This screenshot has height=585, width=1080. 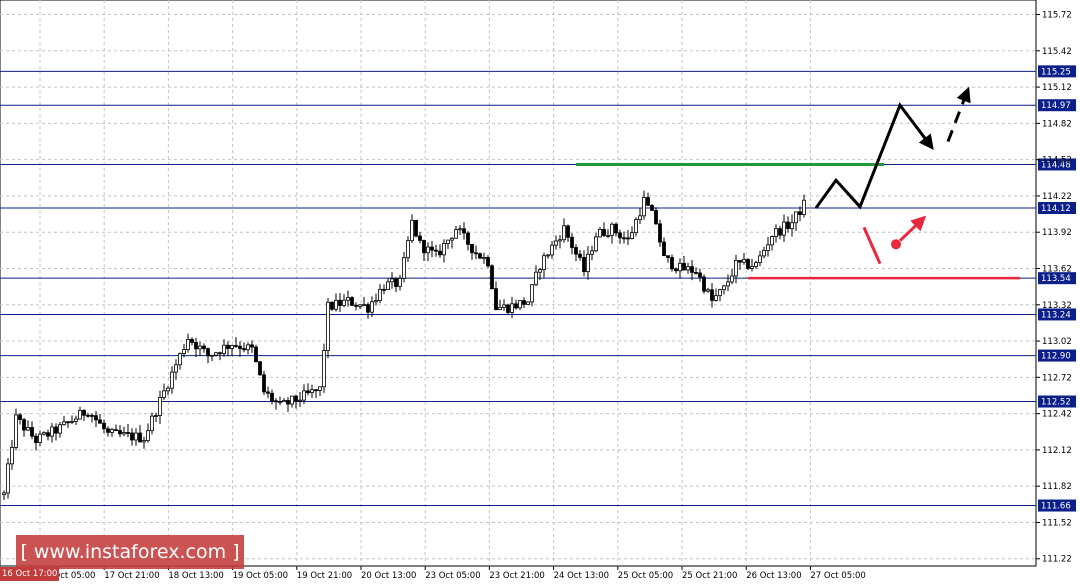 I want to click on level-badge-label: 112.52, so click(x=1056, y=403).